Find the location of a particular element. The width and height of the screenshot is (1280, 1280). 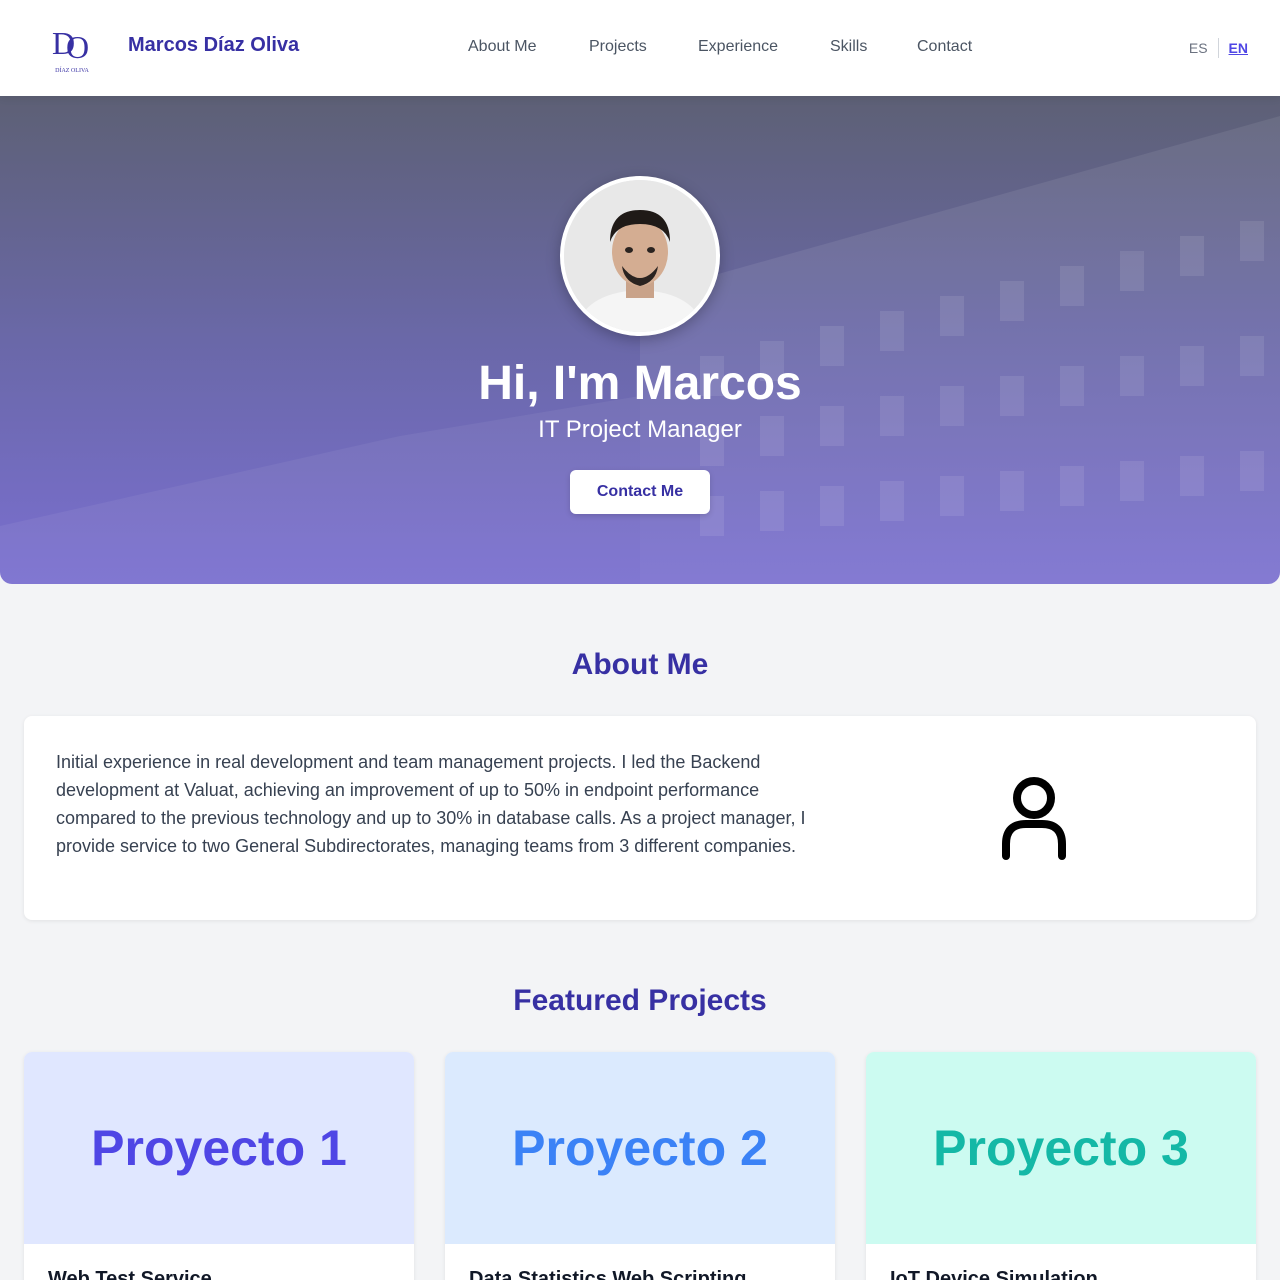

nav-experience: Experience is located at coordinates (738, 47).